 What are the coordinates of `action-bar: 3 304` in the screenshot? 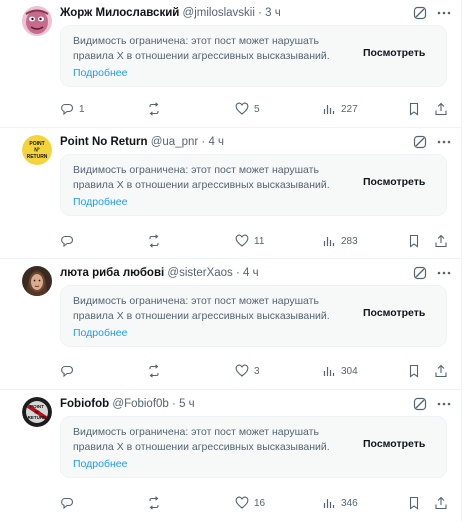 It's located at (257, 371).